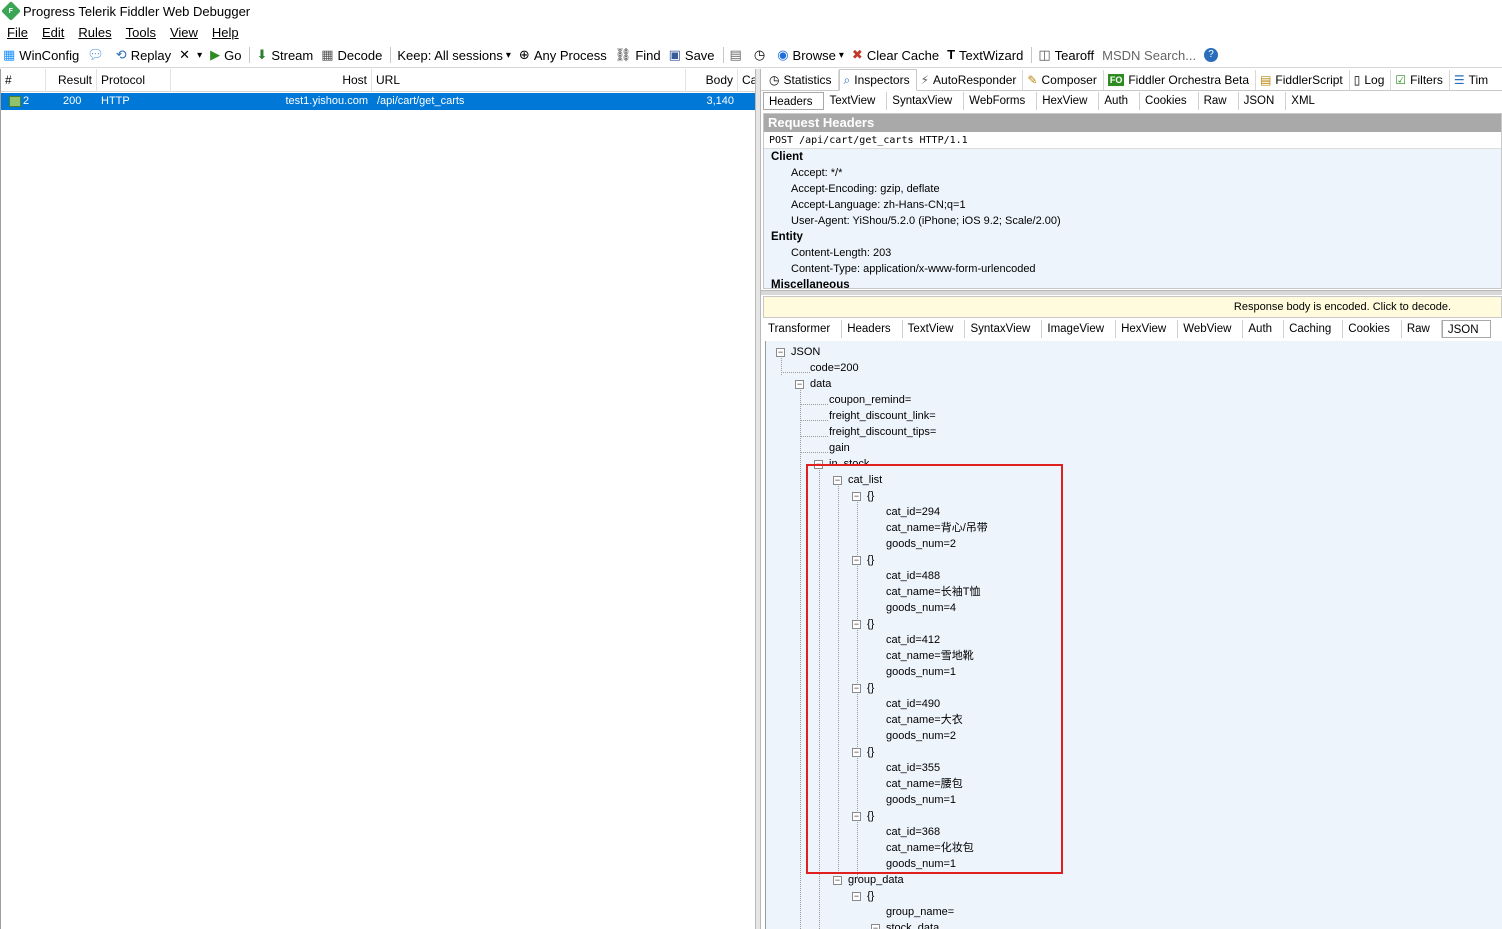  I want to click on header-accept: Accept: */*, so click(1132, 173).